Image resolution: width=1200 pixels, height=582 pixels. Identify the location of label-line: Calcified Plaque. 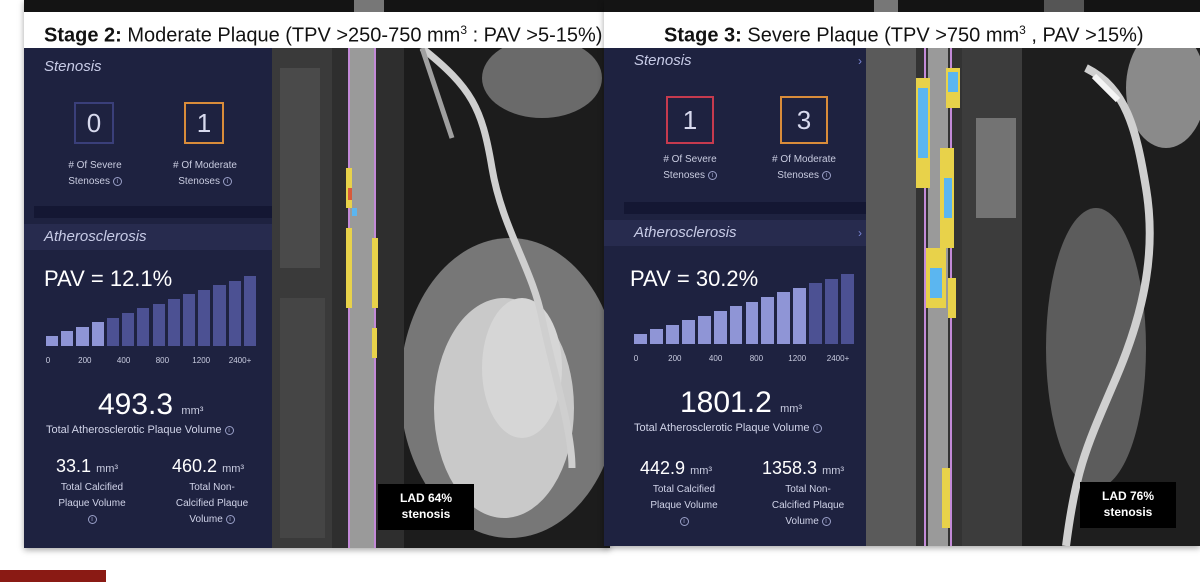
(808, 505).